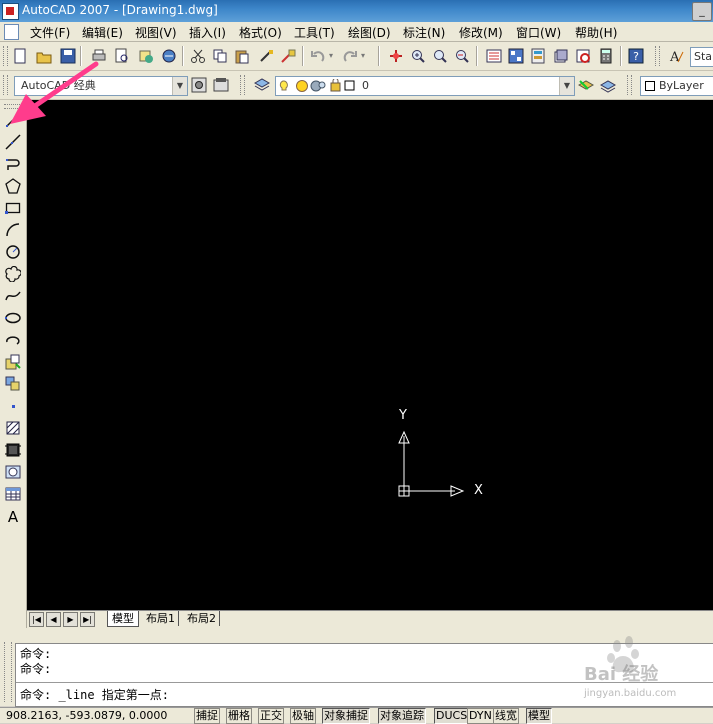 This screenshot has width=713, height=724. What do you see at coordinates (207, 32) in the screenshot?
I see `menu-insert: 插入(I)` at bounding box center [207, 32].